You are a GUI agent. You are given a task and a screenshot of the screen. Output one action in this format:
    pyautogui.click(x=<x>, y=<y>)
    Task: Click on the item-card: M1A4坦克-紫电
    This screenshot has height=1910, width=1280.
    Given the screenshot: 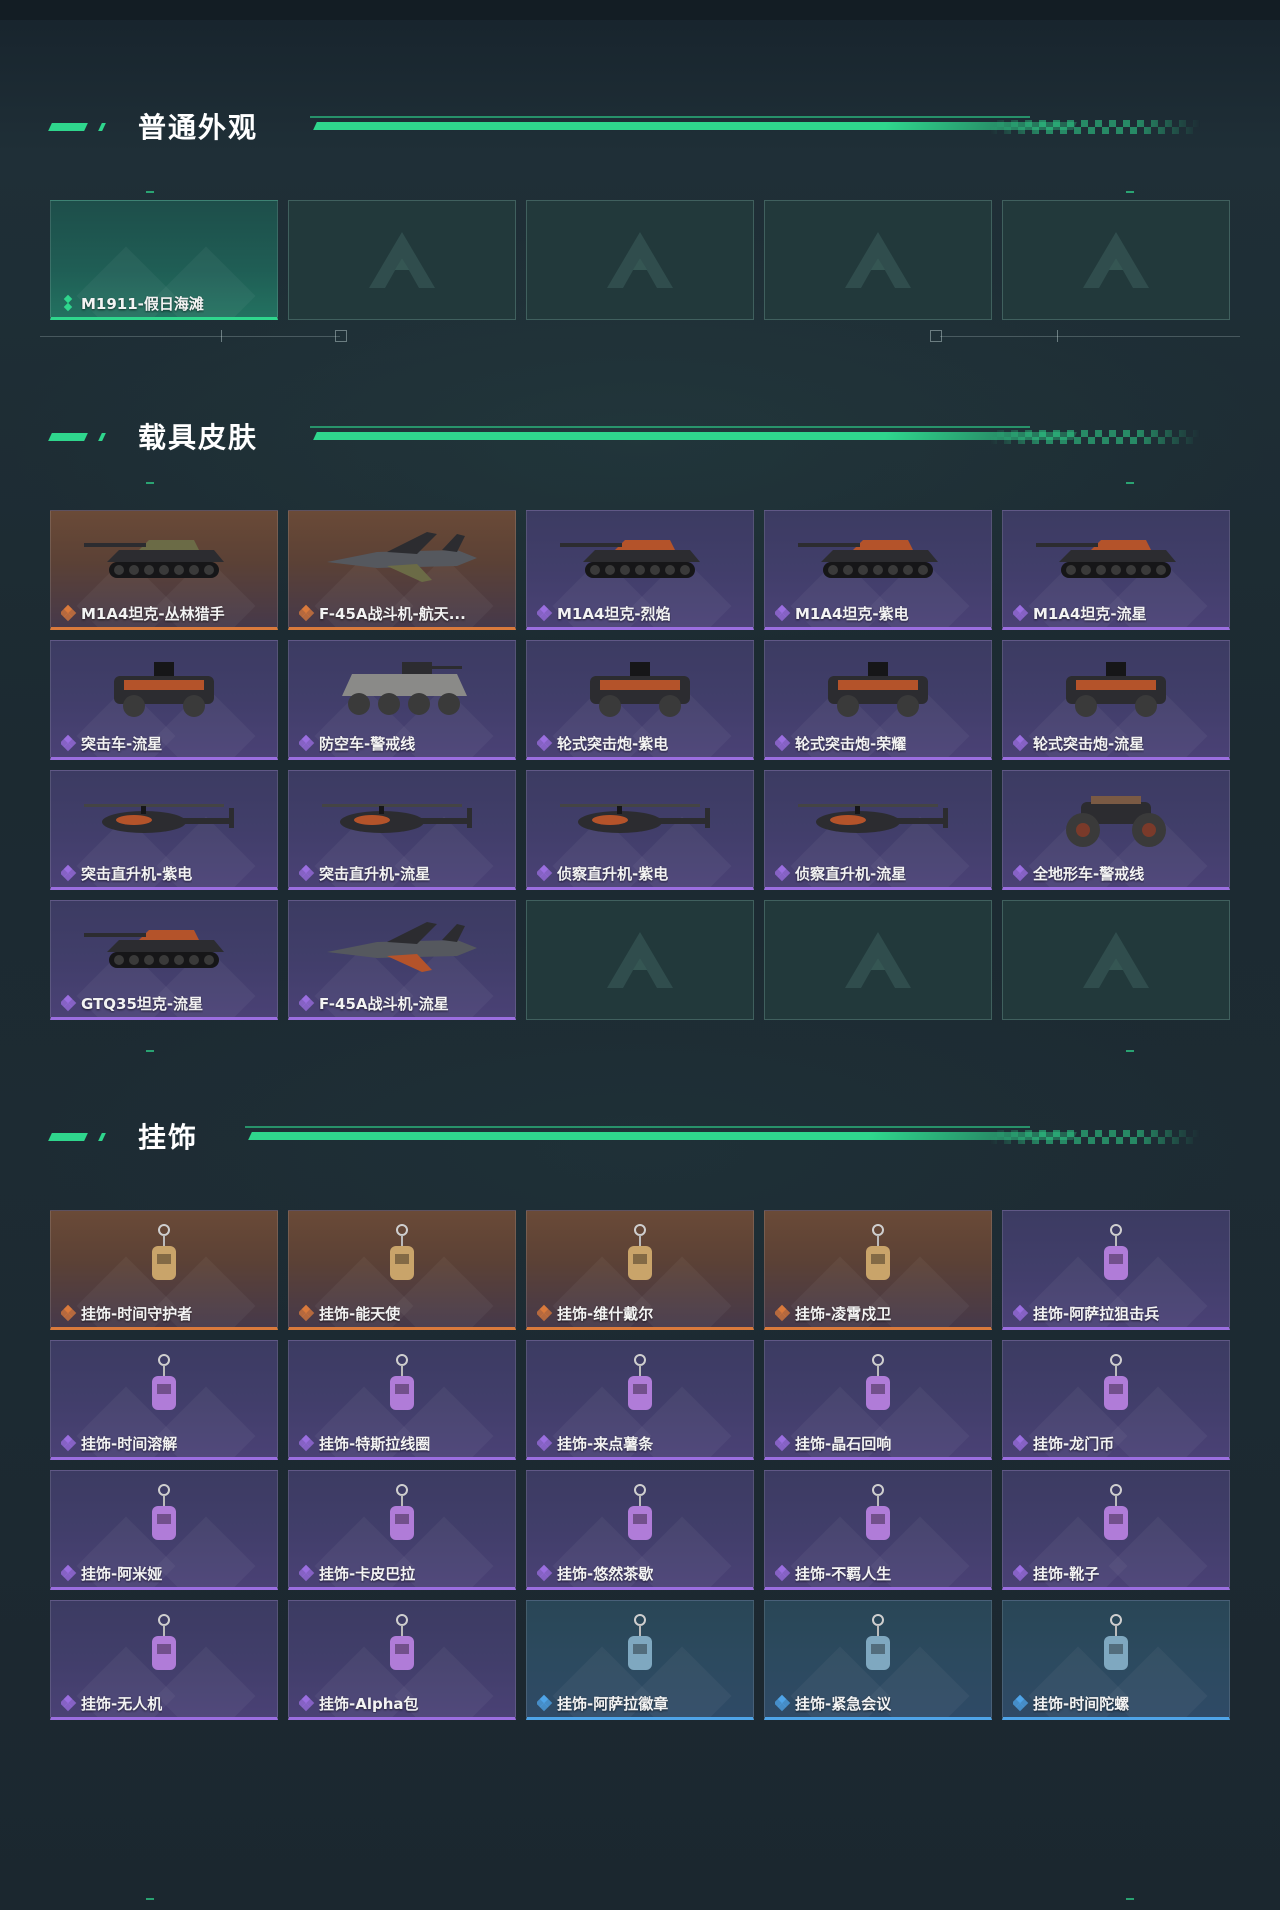 What is the action you would take?
    pyautogui.click(x=878, y=570)
    